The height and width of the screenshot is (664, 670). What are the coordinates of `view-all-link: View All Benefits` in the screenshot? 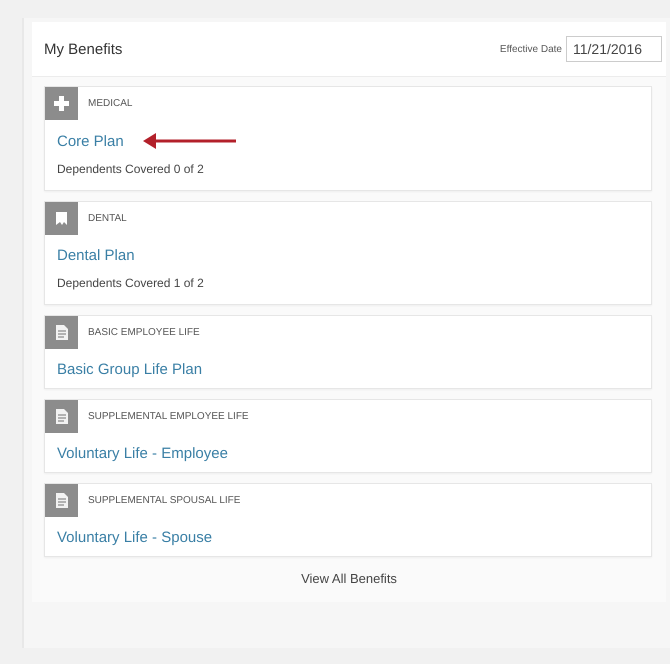 It's located at (349, 578).